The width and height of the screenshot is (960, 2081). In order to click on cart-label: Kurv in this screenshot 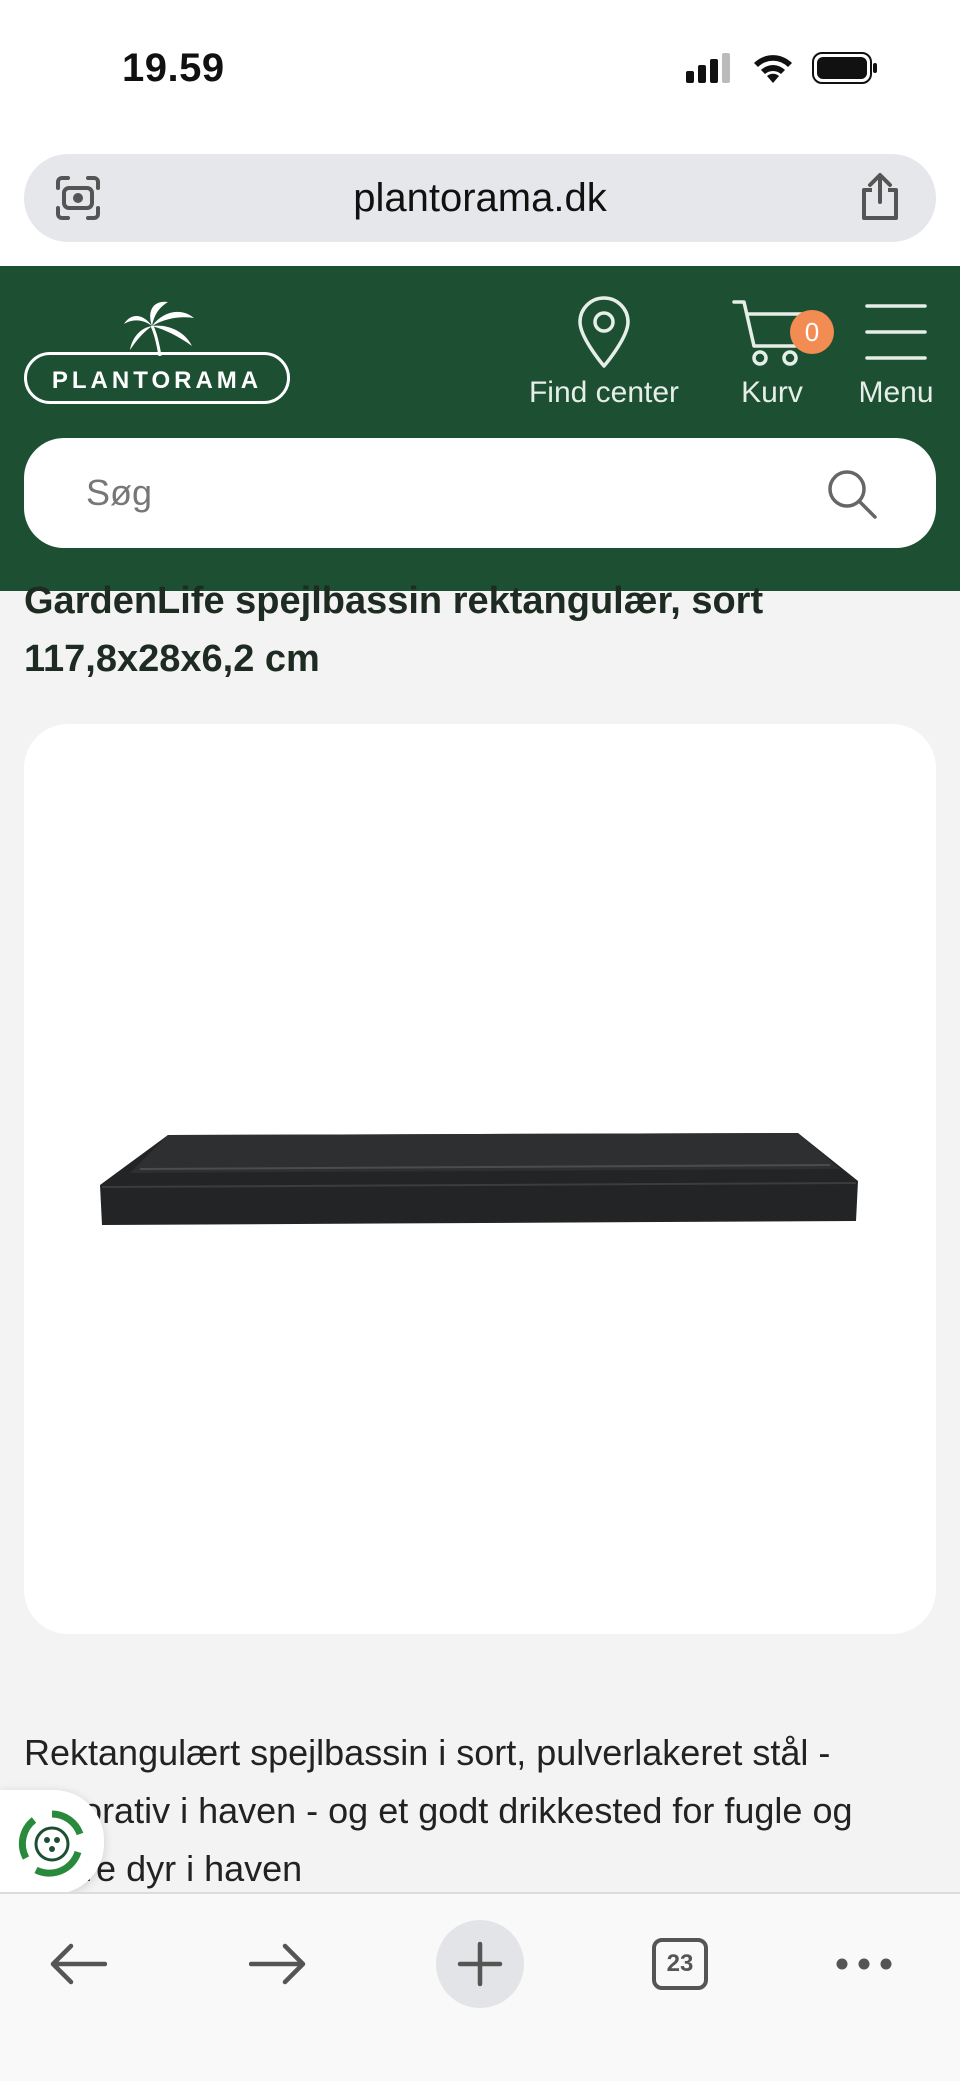, I will do `click(772, 392)`.